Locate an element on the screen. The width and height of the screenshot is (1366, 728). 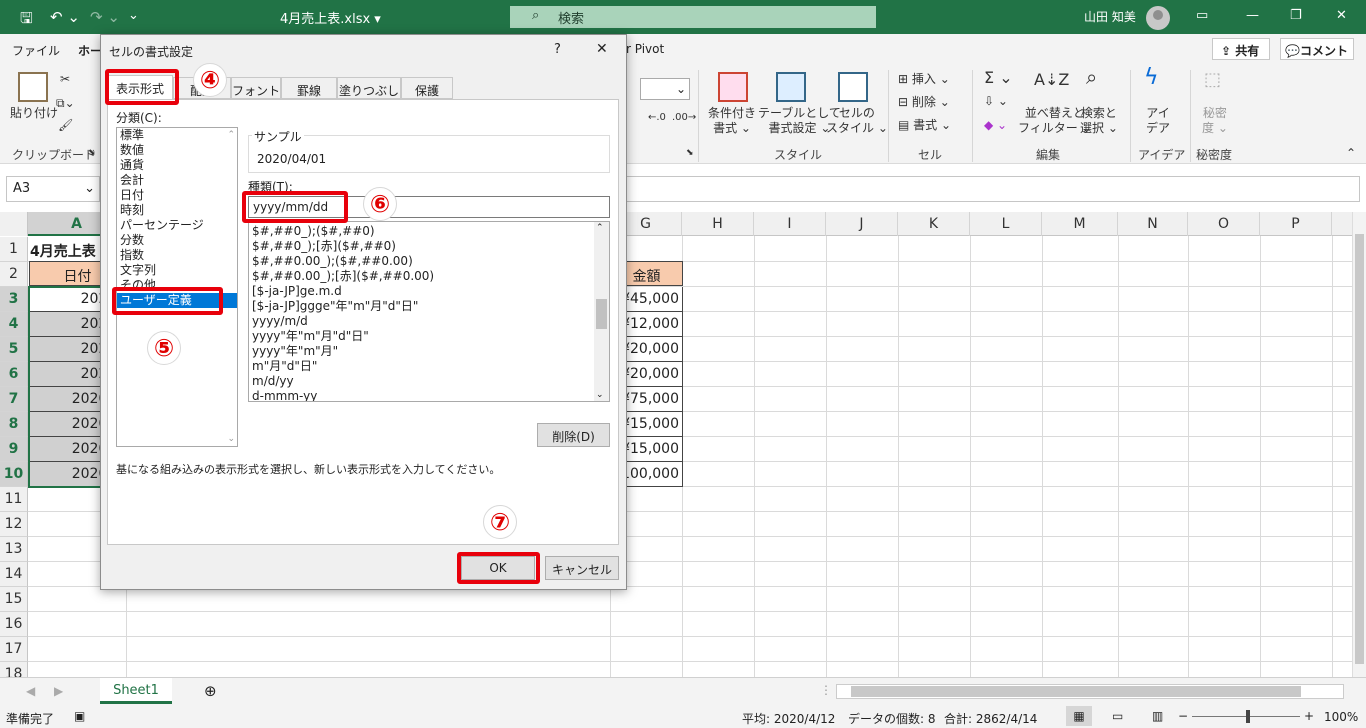
horizontal-scrollbar is located at coordinates (1090, 691).